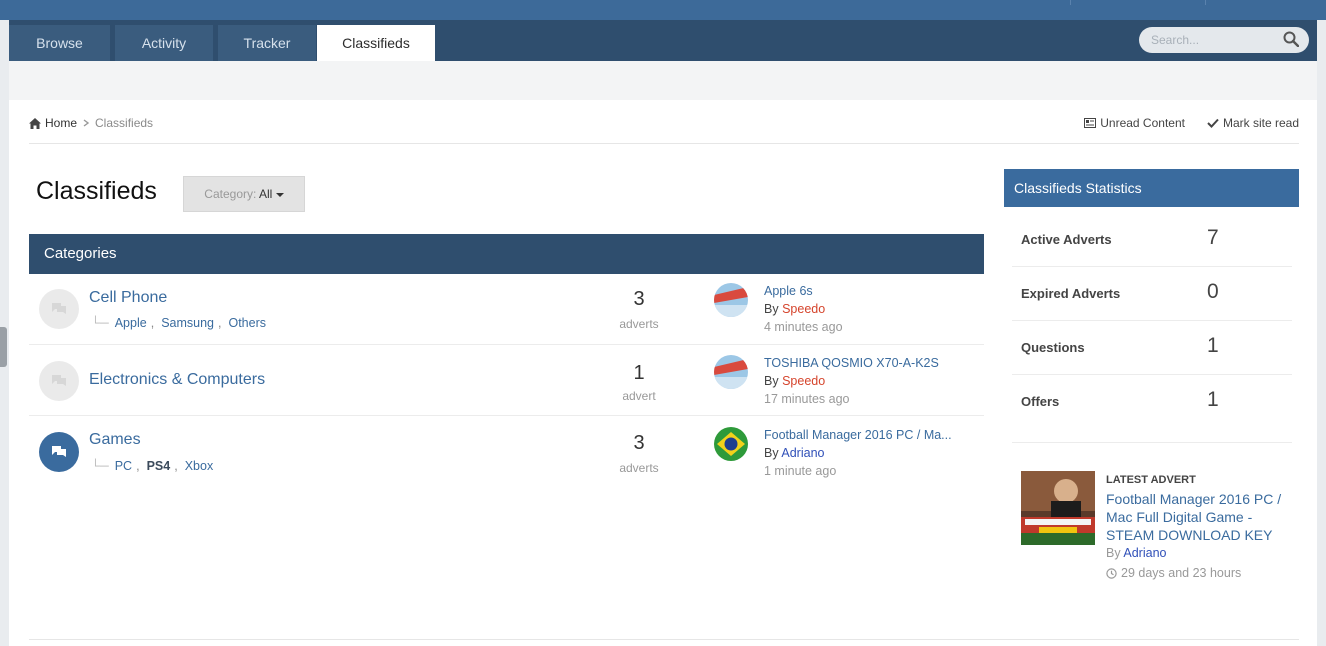 This screenshot has width=1326, height=646. What do you see at coordinates (663, 80) in the screenshot?
I see `sub-nav-bar` at bounding box center [663, 80].